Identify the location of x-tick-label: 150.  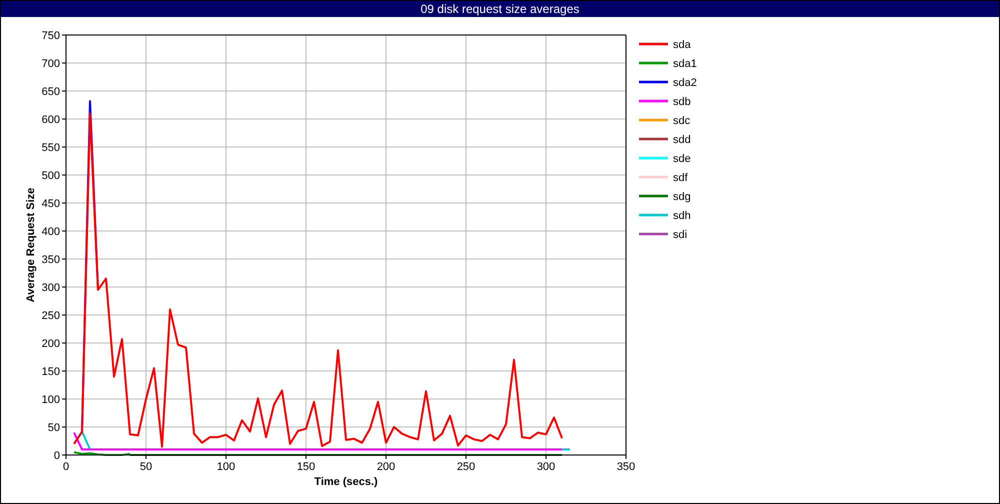
(306, 467).